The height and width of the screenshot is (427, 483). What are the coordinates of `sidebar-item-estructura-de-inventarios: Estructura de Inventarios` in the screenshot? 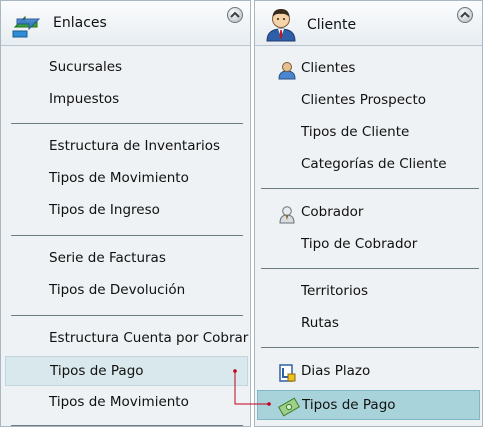 It's located at (125, 147).